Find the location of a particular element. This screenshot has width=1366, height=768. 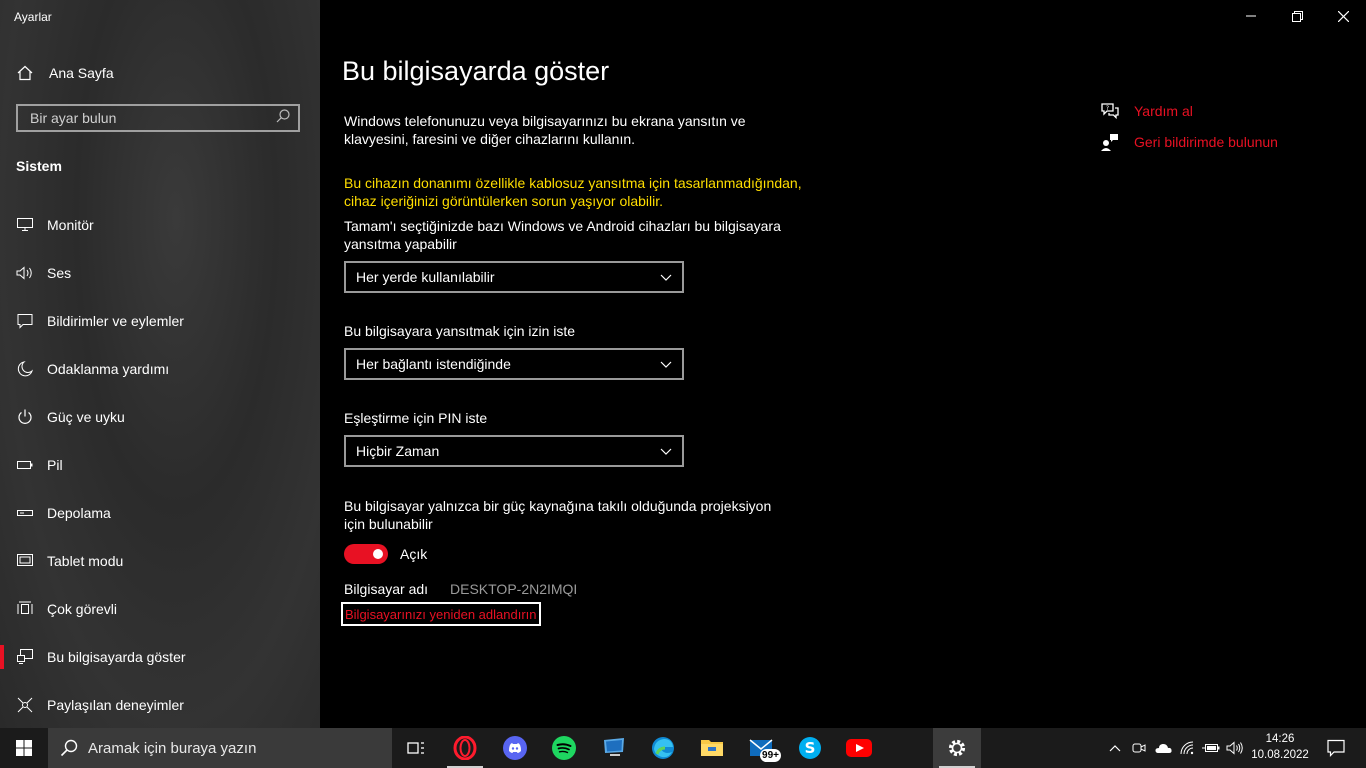

action-center-button is located at coordinates (1336, 748).